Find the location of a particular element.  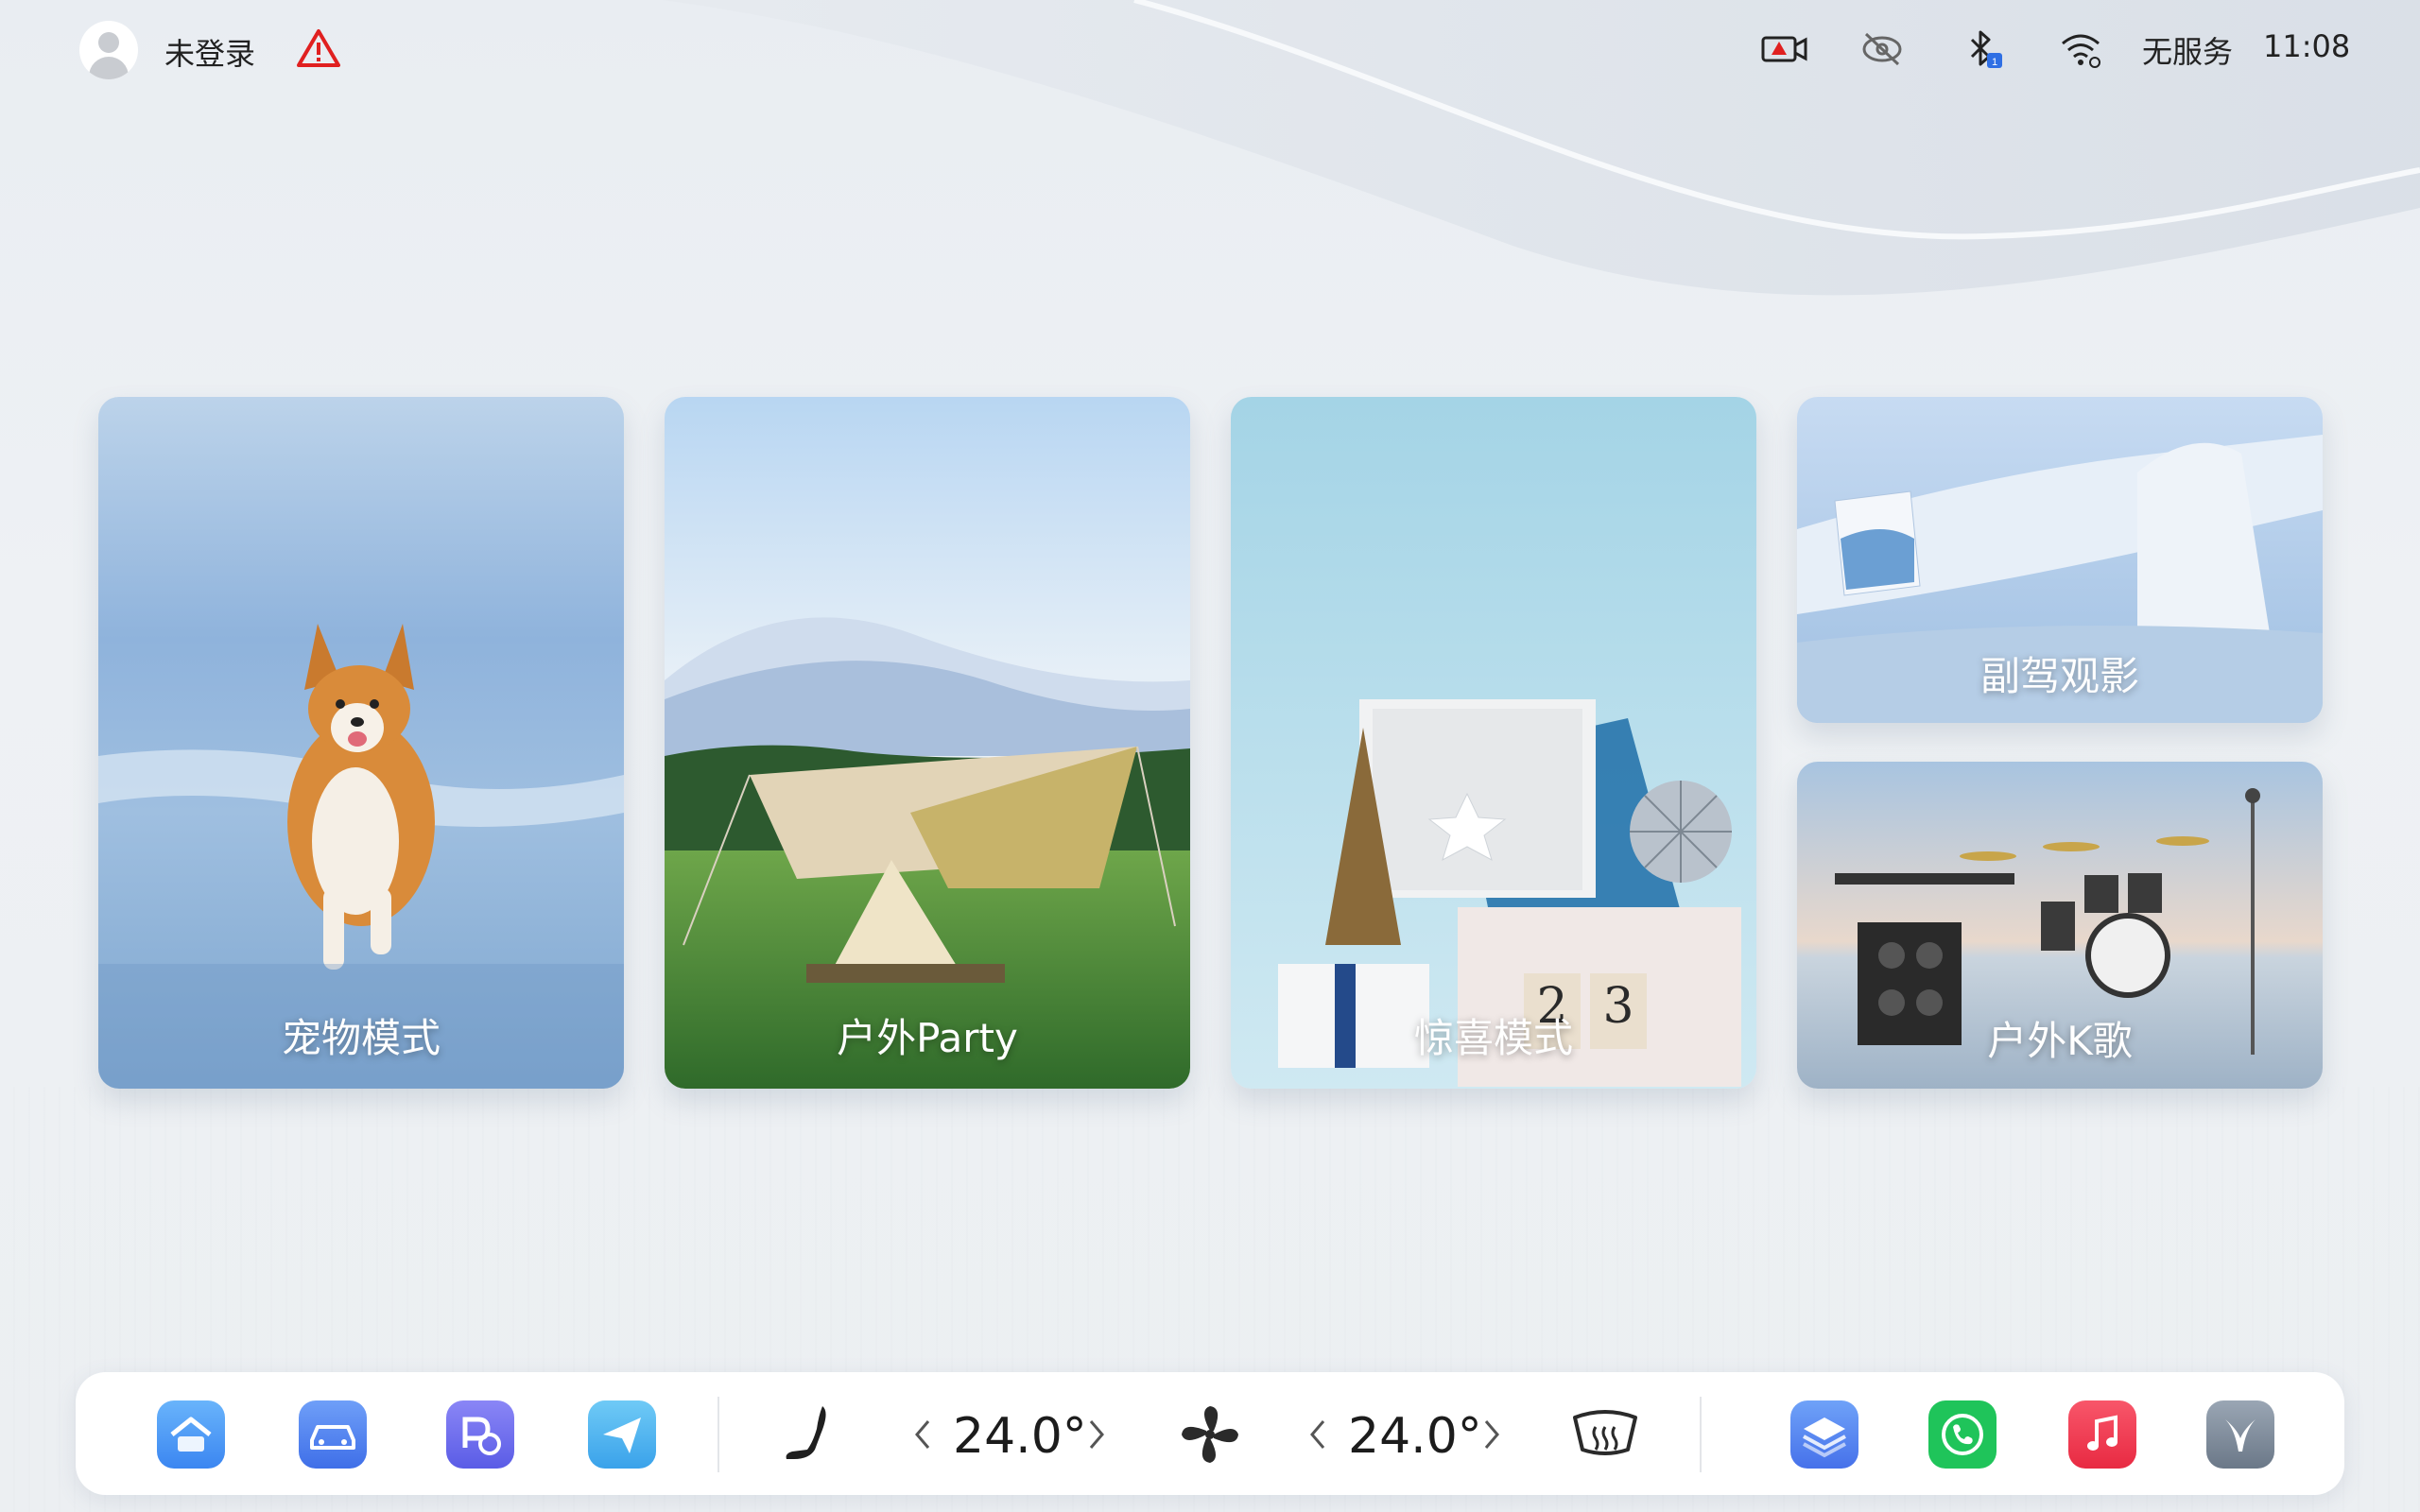

navigation-app-icon is located at coordinates (622, 1434).